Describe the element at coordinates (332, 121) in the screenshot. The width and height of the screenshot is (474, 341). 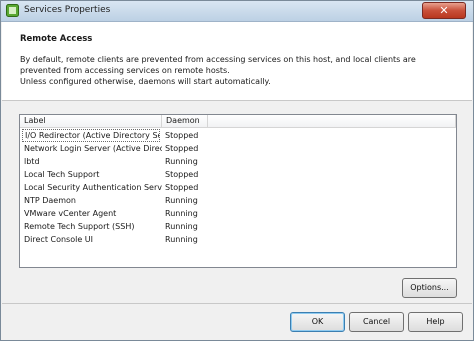
I see `column-header-filler` at that location.